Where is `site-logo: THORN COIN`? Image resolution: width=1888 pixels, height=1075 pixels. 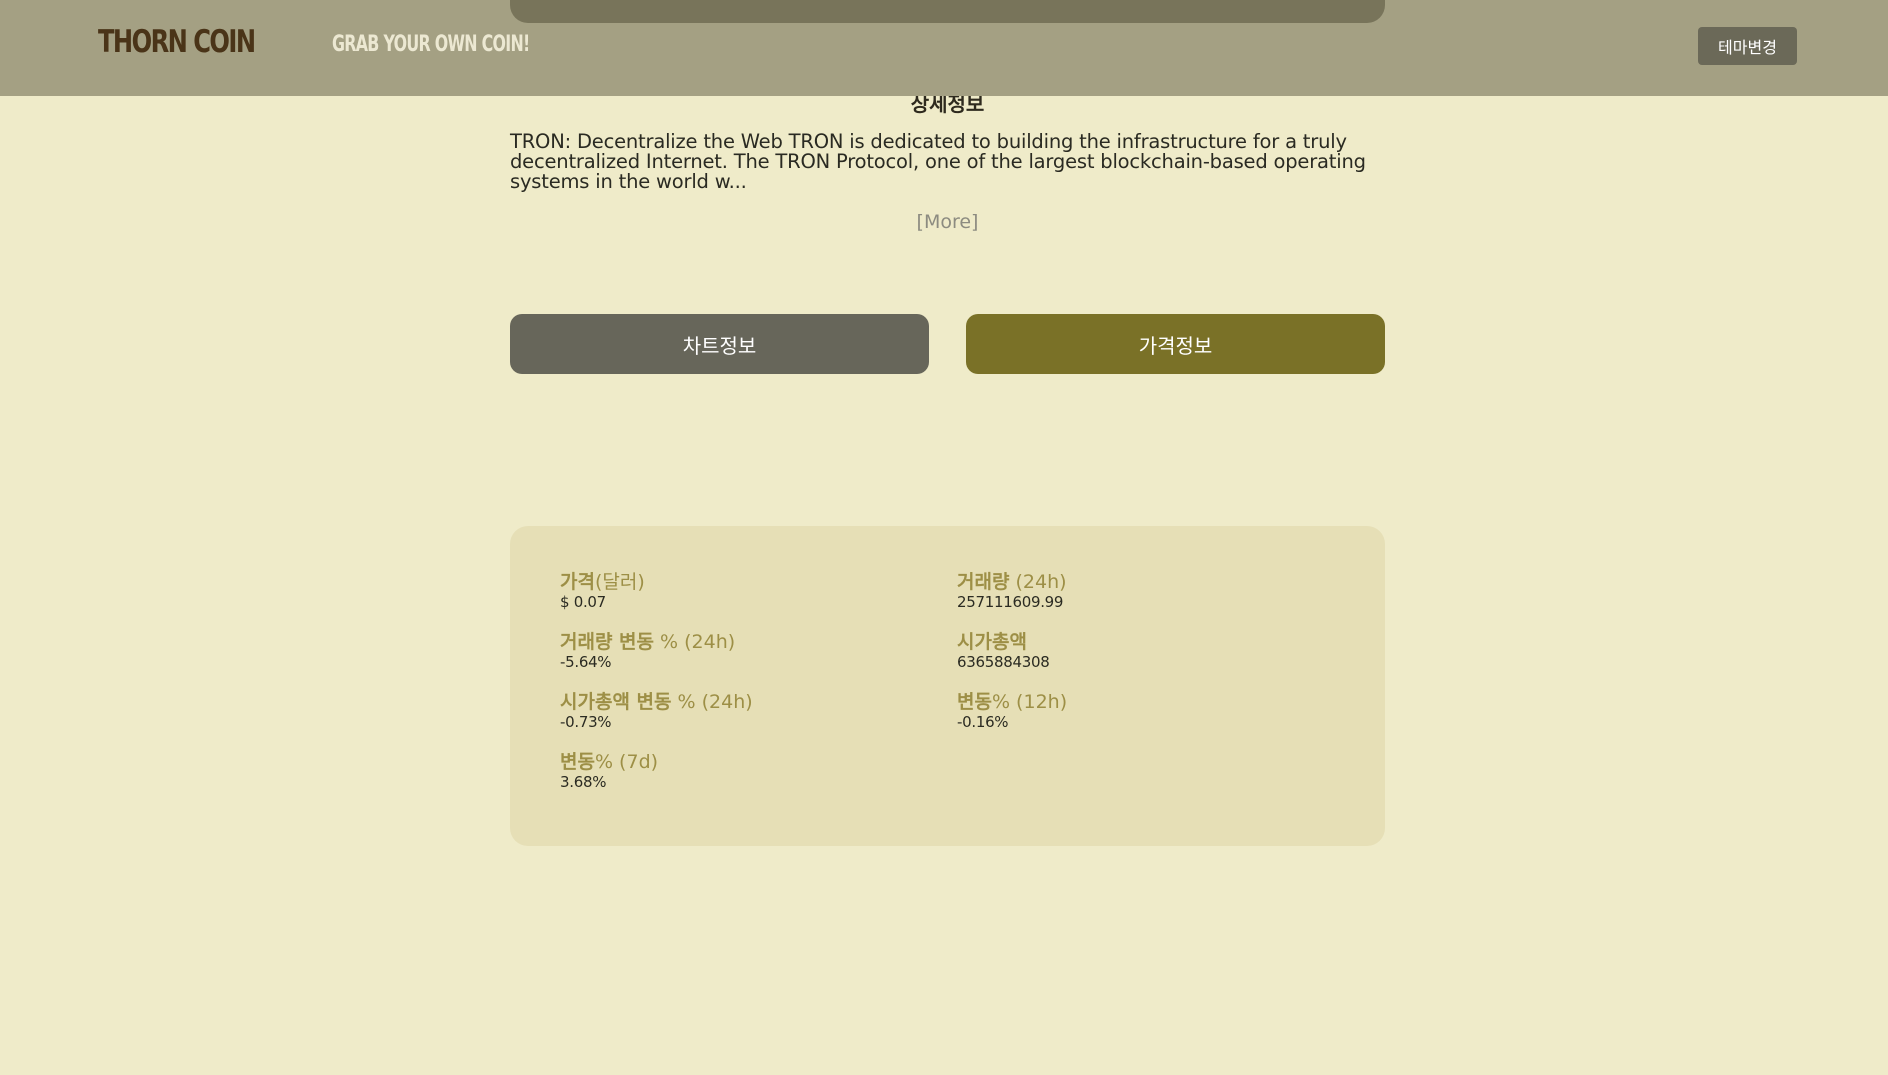
site-logo: THORN COIN is located at coordinates (177, 42).